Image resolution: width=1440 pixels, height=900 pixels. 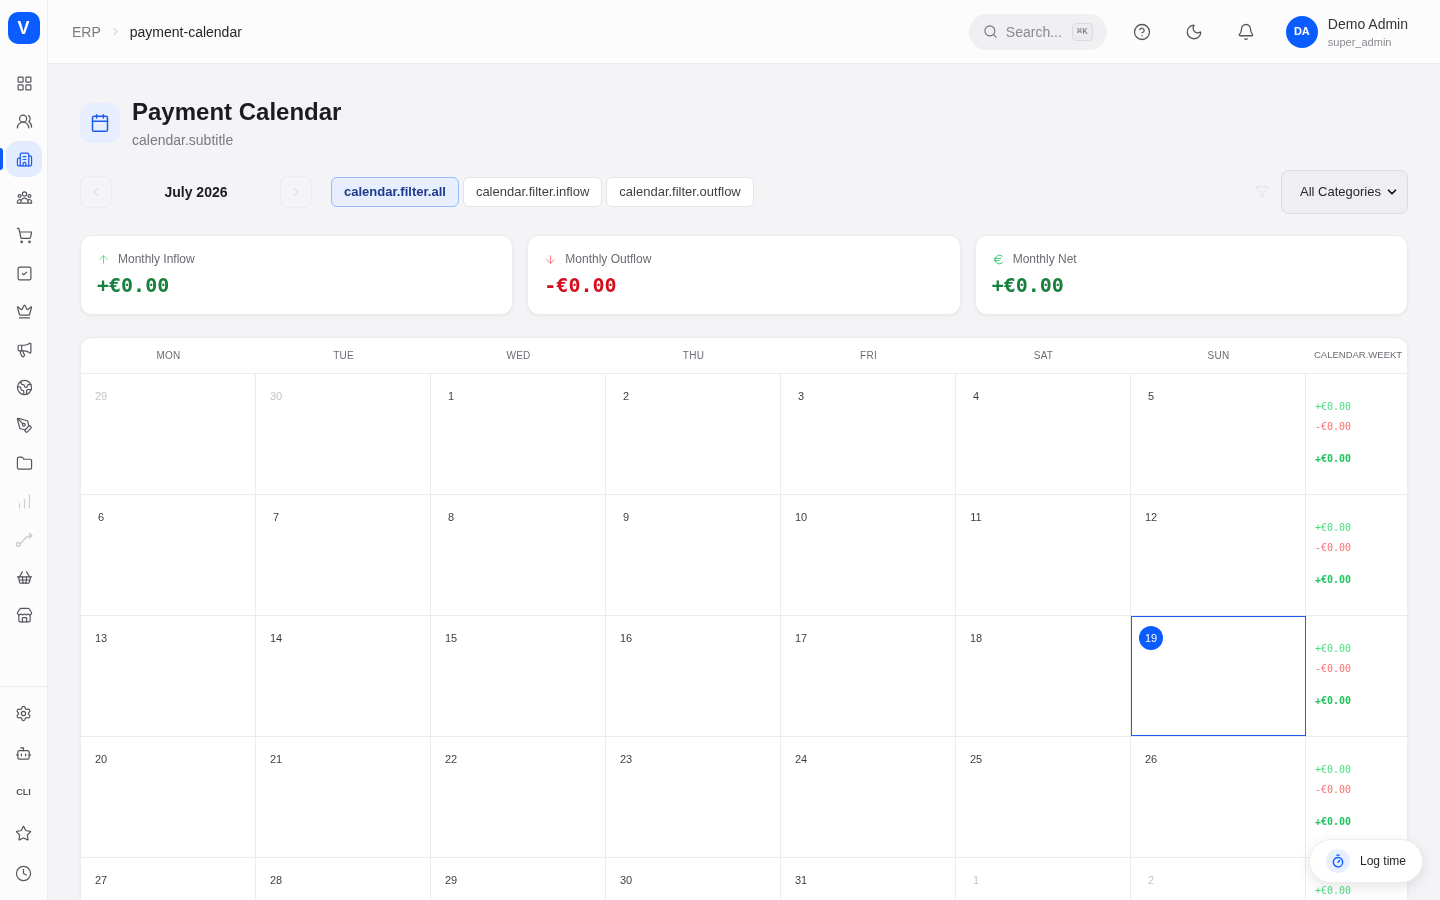 What do you see at coordinates (24, 197) in the screenshot?
I see `user-group-icon` at bounding box center [24, 197].